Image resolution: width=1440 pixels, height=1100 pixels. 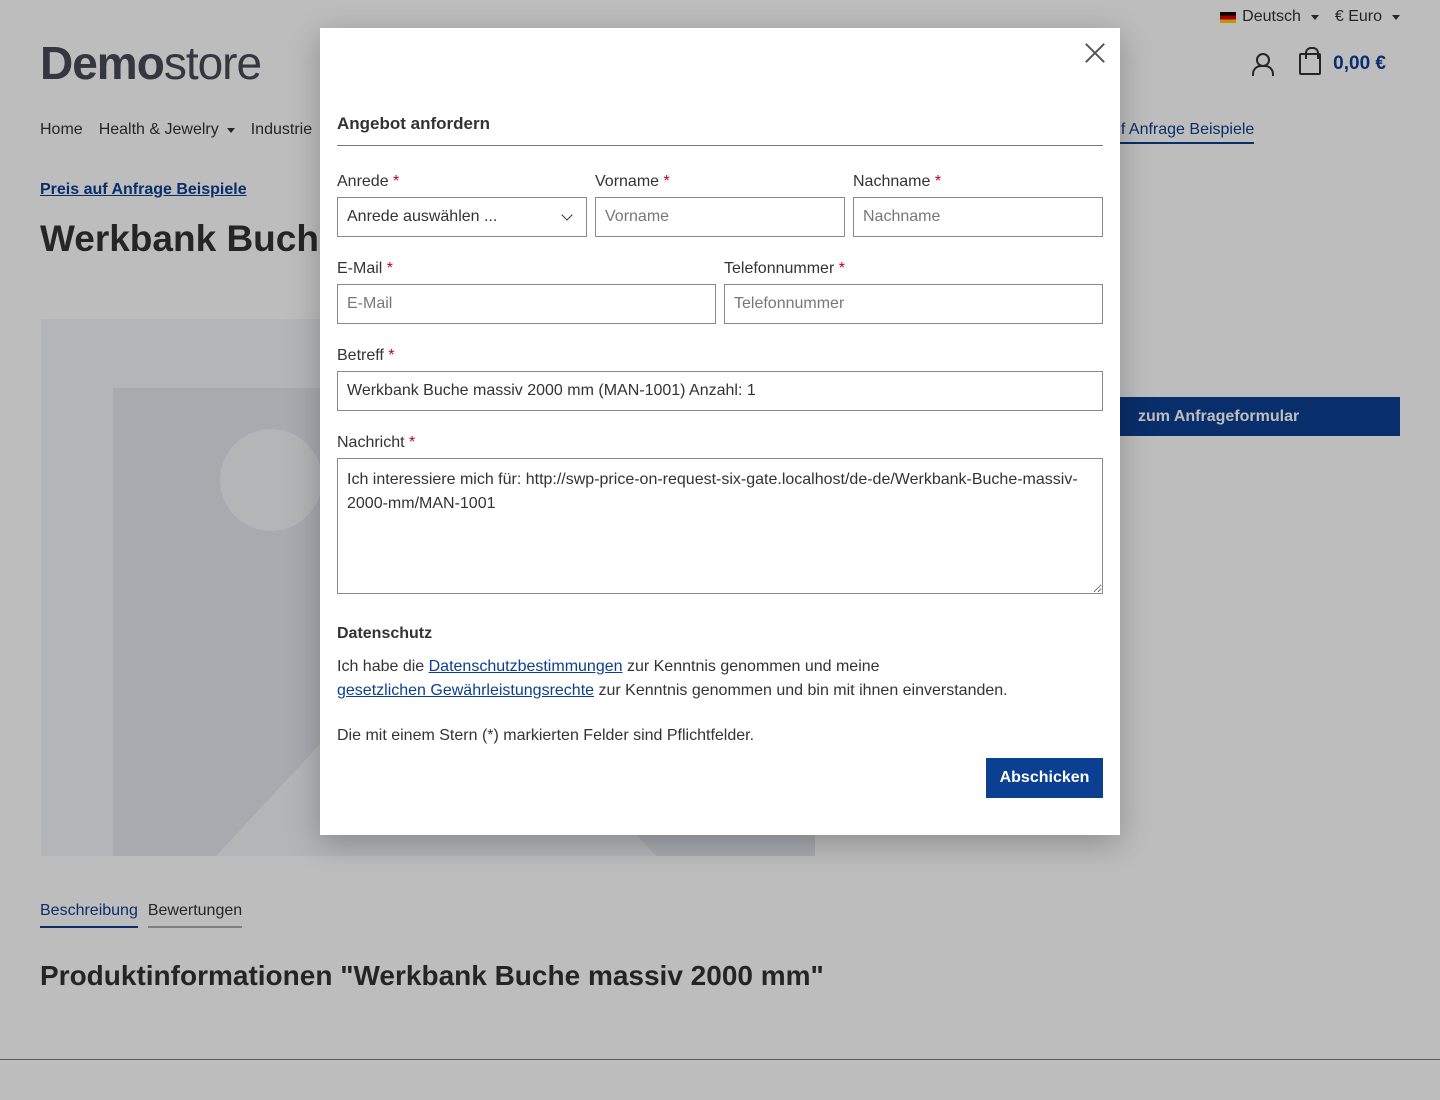 What do you see at coordinates (567, 215) in the screenshot?
I see `chevron-down-icon` at bounding box center [567, 215].